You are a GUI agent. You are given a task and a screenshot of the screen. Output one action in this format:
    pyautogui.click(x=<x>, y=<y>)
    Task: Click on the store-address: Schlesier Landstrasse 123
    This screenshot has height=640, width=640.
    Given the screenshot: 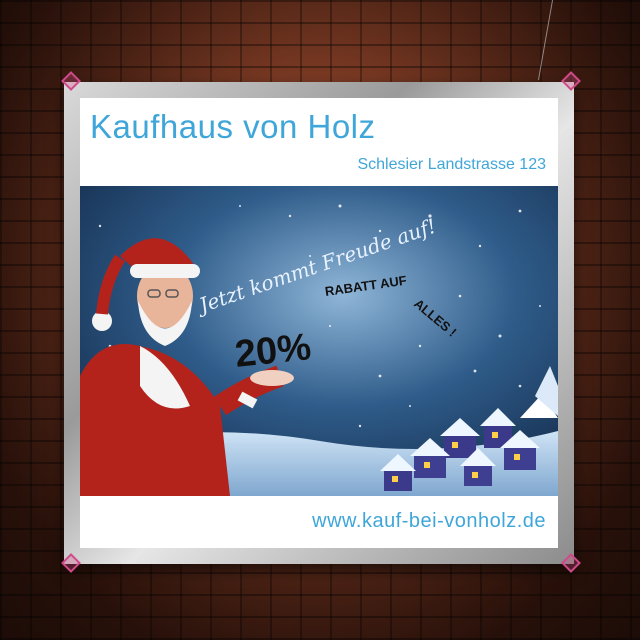 What is the action you would take?
    pyautogui.click(x=451, y=164)
    